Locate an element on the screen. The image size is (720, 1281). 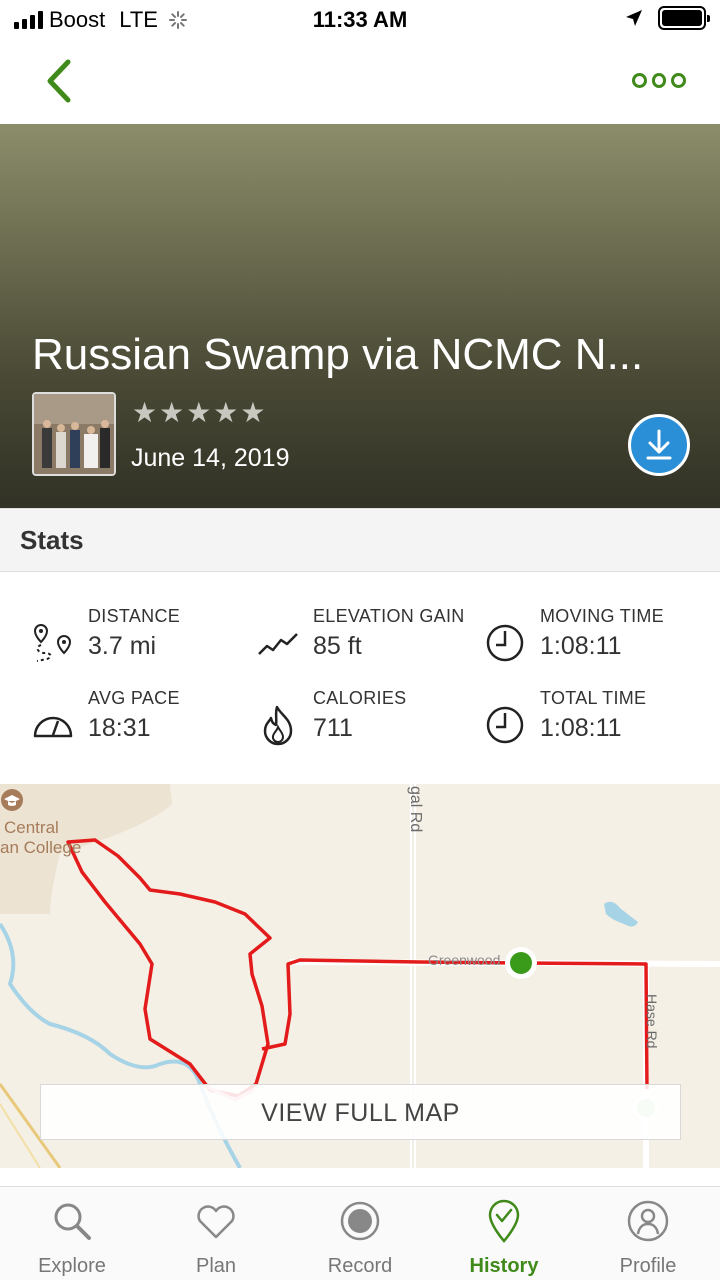
download-icon is located at coordinates (659, 444).